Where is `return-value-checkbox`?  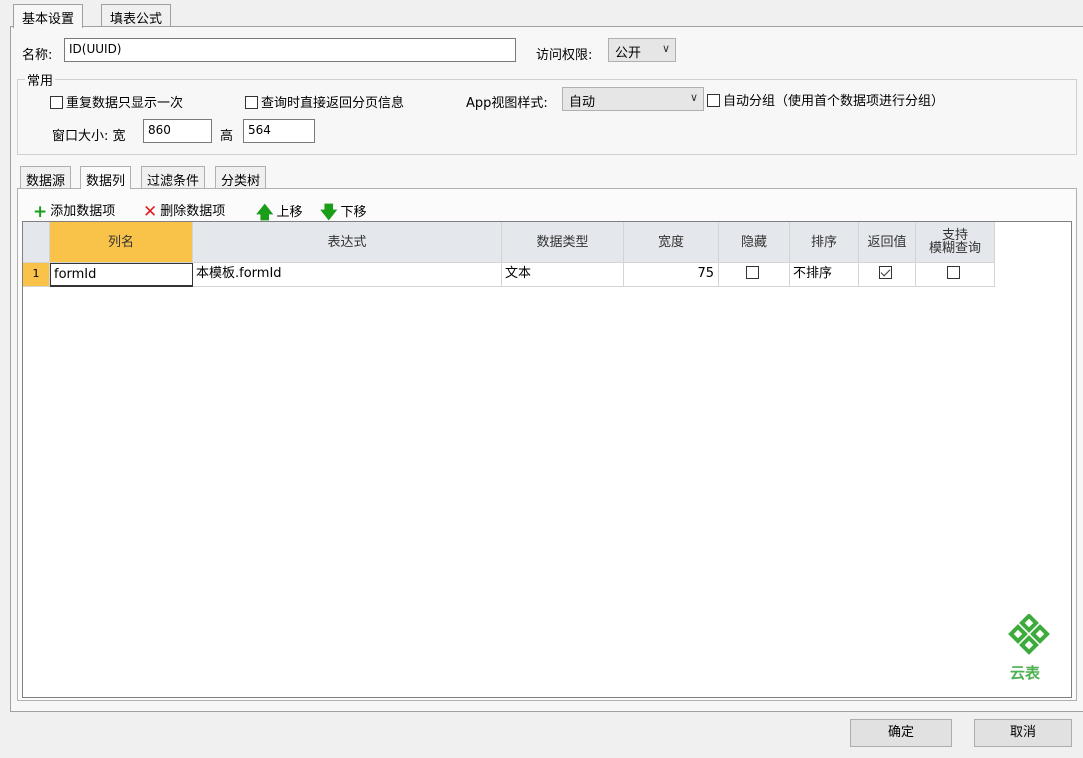
return-value-checkbox is located at coordinates (885, 272).